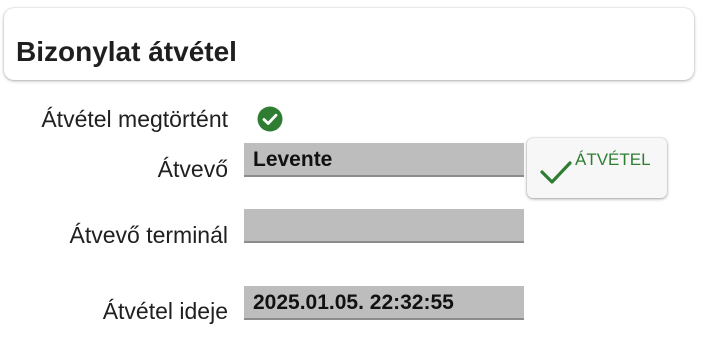  What do you see at coordinates (384, 160) in the screenshot?
I see `receiver-field: Levente` at bounding box center [384, 160].